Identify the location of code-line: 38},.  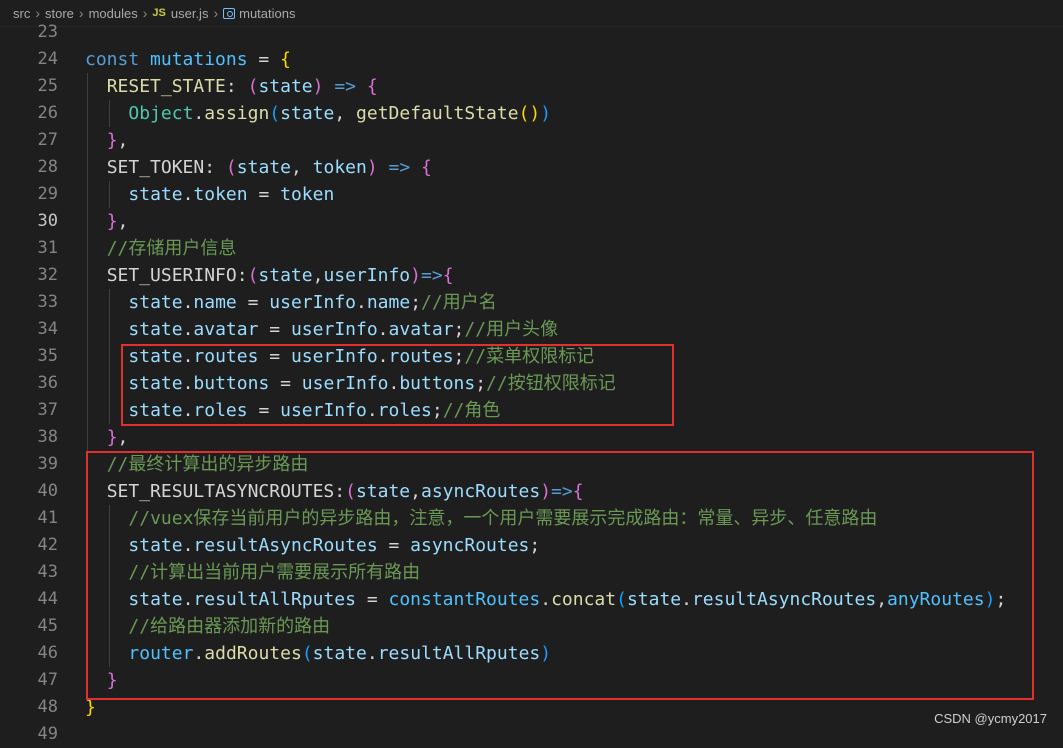
(531, 437).